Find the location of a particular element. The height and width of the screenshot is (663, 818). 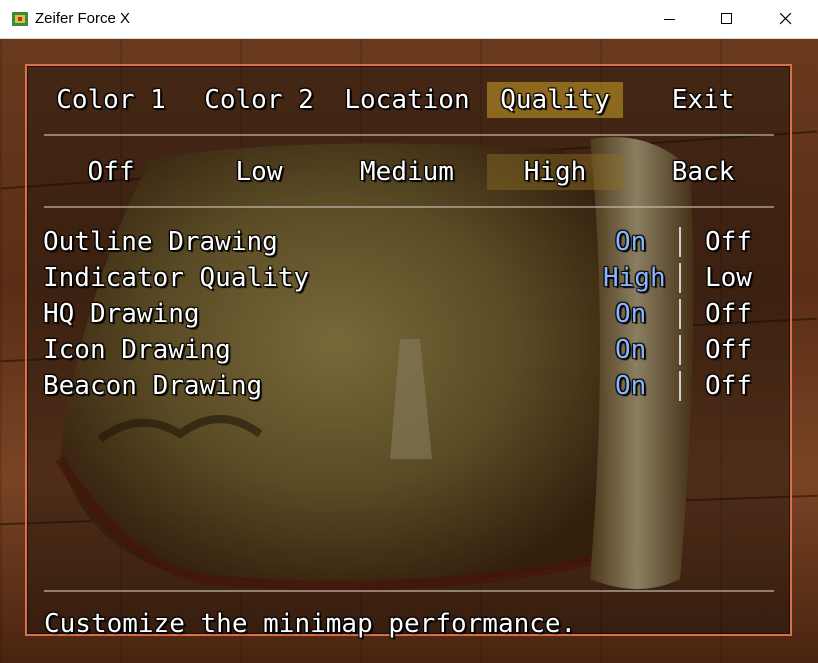

minimize-icon is located at coordinates (669, 19).